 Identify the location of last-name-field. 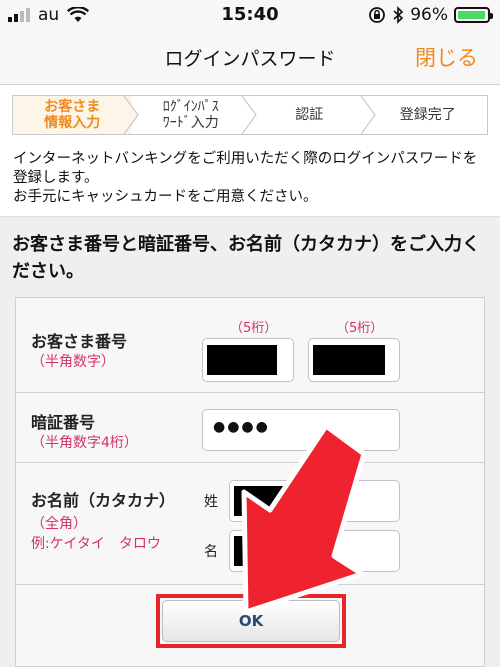
(314, 501).